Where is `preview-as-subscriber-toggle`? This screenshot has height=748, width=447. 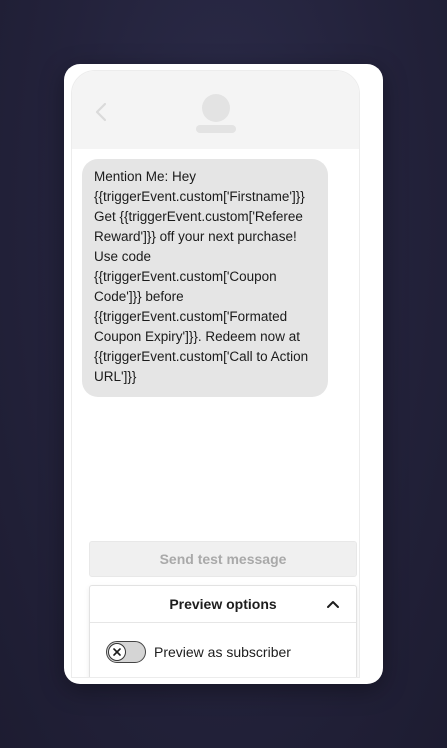
preview-as-subscriber-toggle is located at coordinates (126, 651).